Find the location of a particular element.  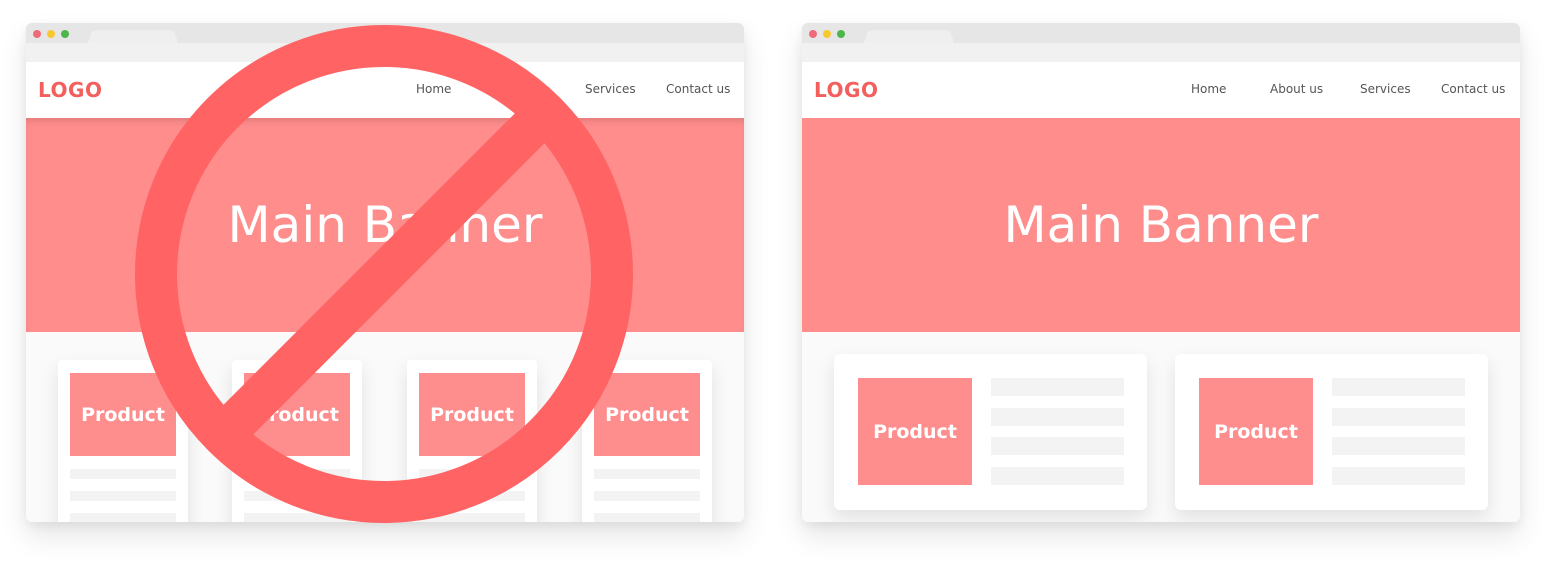

site-navbar: LOGO Home Services Contact us is located at coordinates (385, 90).